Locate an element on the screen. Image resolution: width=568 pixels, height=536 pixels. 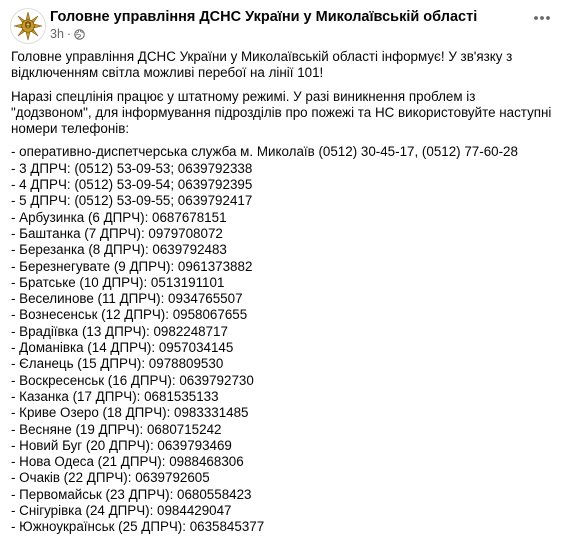
phone-list-item: - Арбузинка (6 ДПРЧ): 0687678151 is located at coordinates (119, 217).